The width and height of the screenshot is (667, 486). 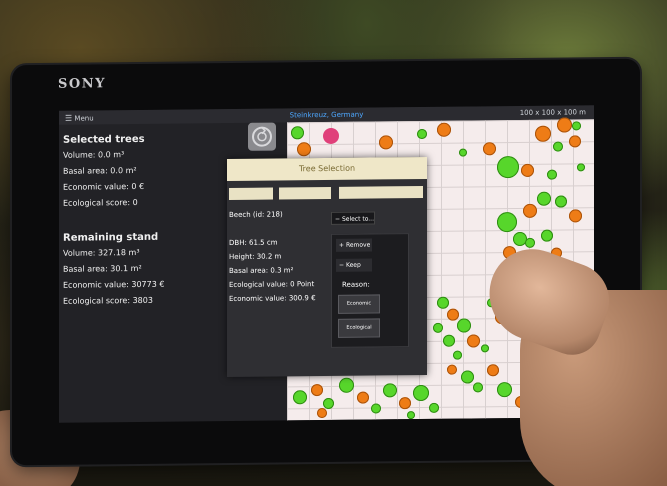 I want to click on remove-button: + Remove, so click(x=354, y=245).